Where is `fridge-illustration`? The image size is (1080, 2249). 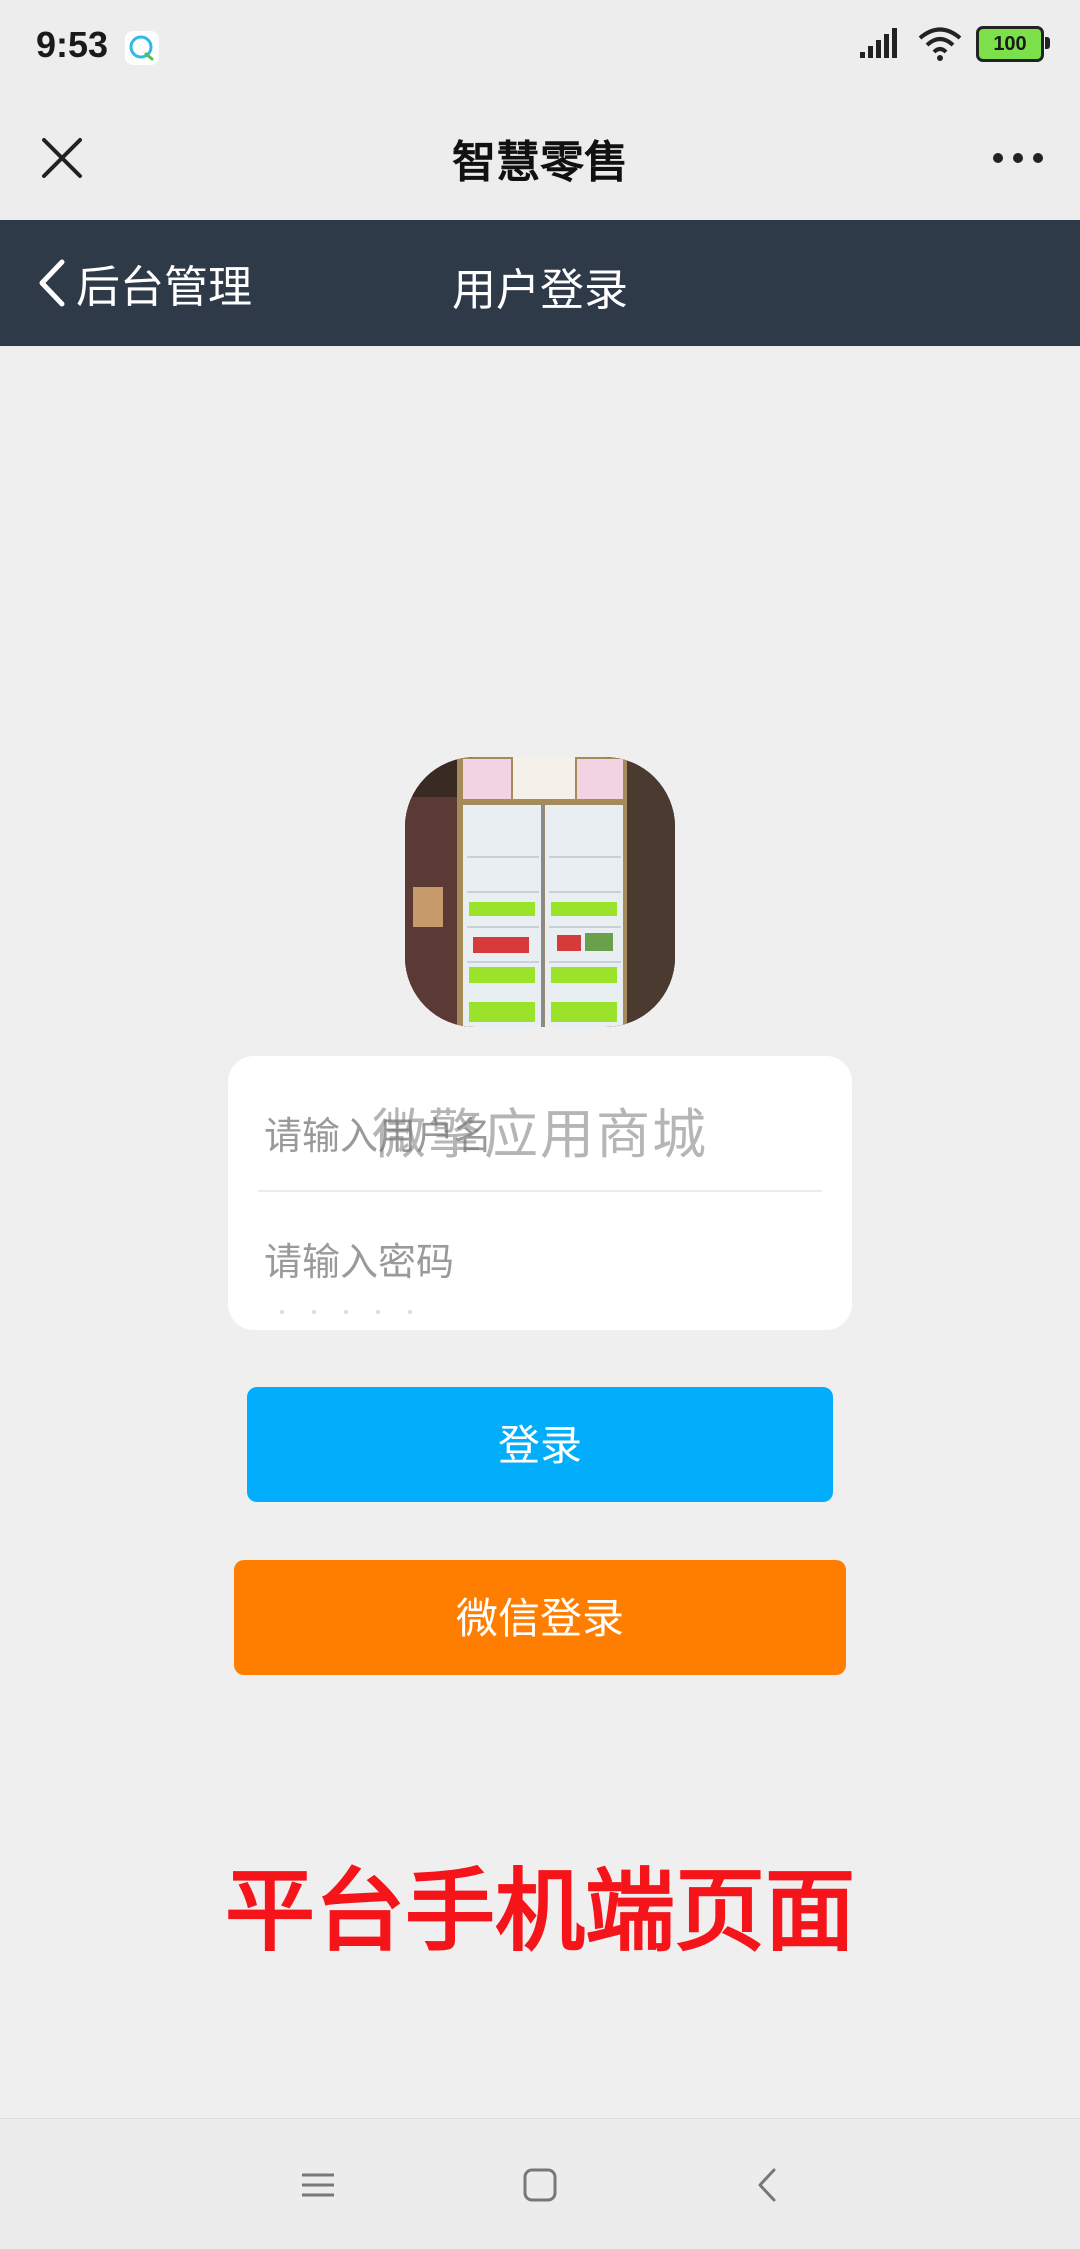 fridge-illustration is located at coordinates (540, 892).